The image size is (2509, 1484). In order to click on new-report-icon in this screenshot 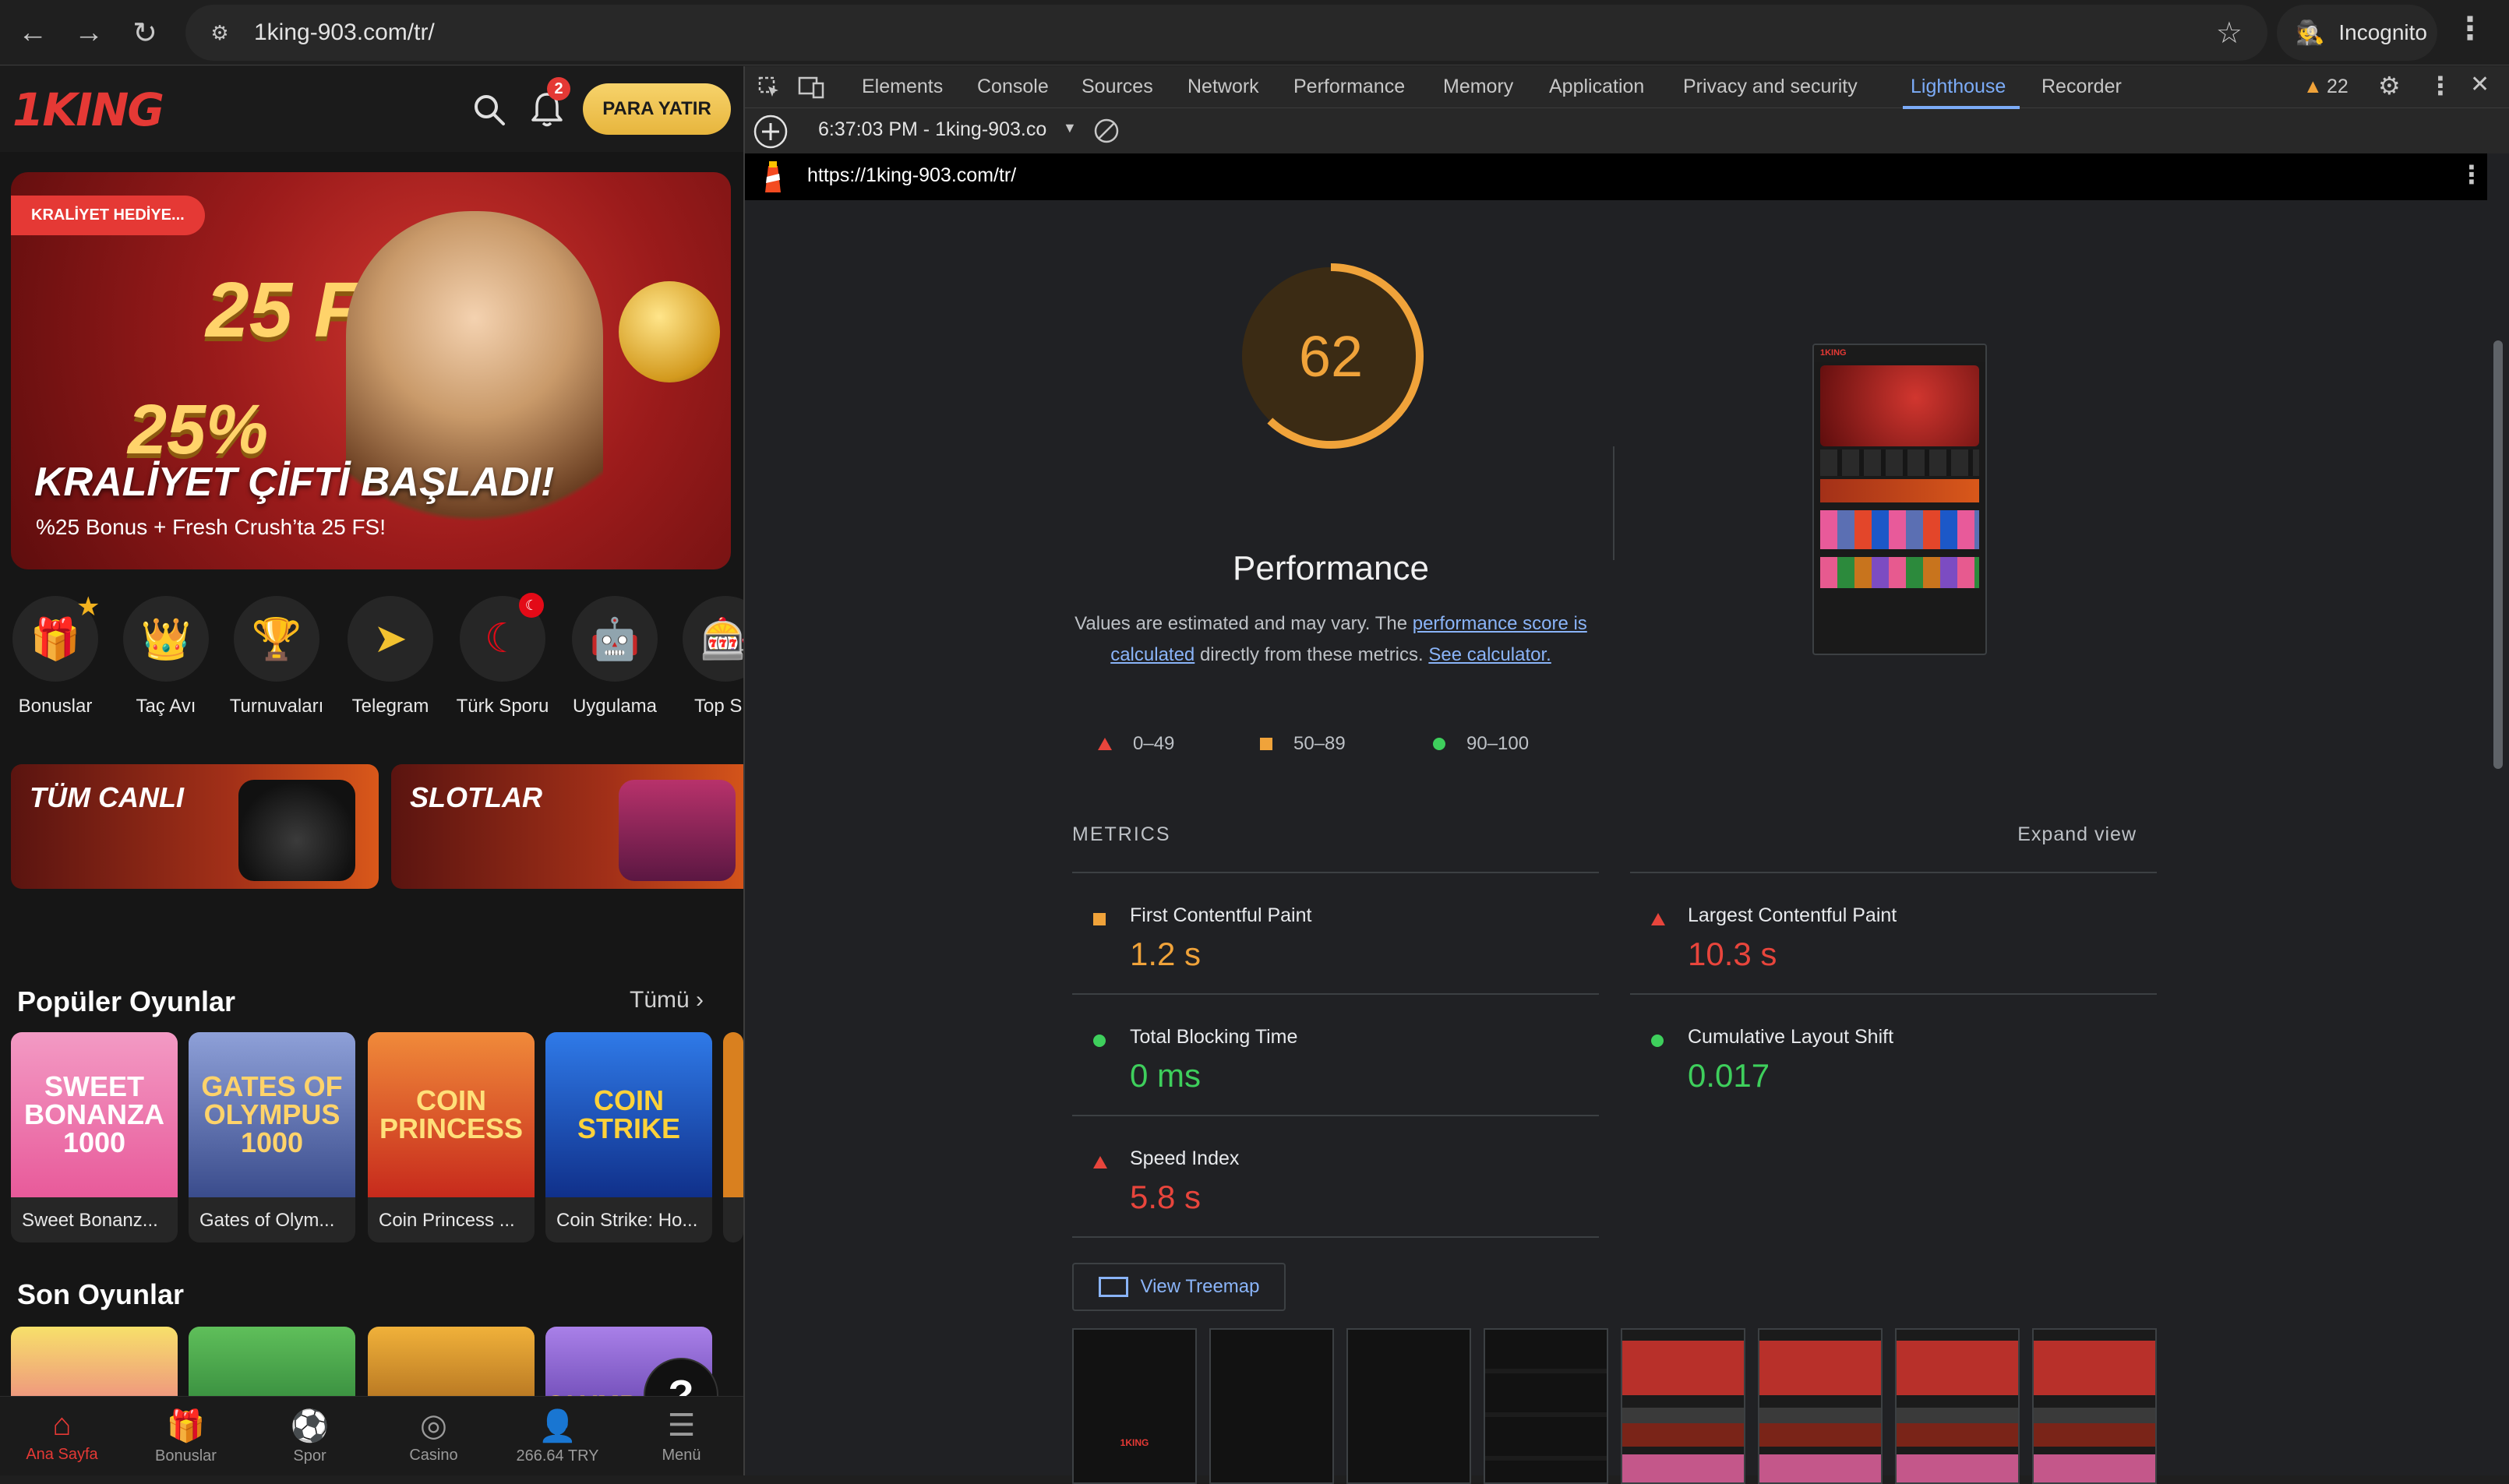, I will do `click(771, 132)`.